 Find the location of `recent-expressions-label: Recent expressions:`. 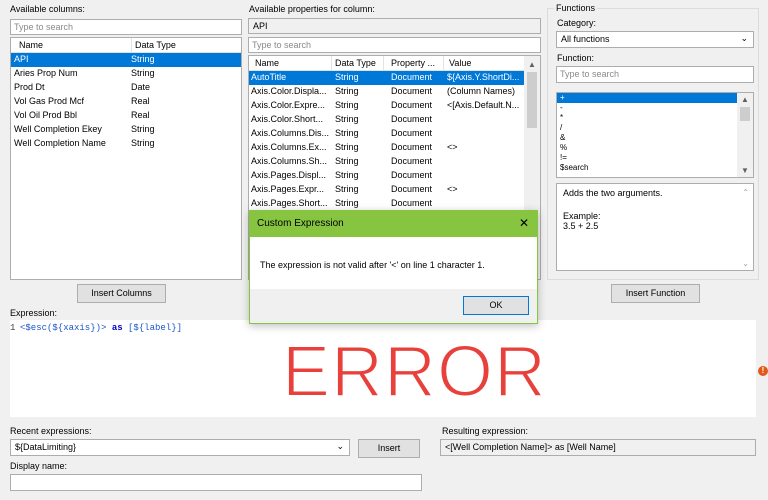

recent-expressions-label: Recent expressions: is located at coordinates (51, 431).